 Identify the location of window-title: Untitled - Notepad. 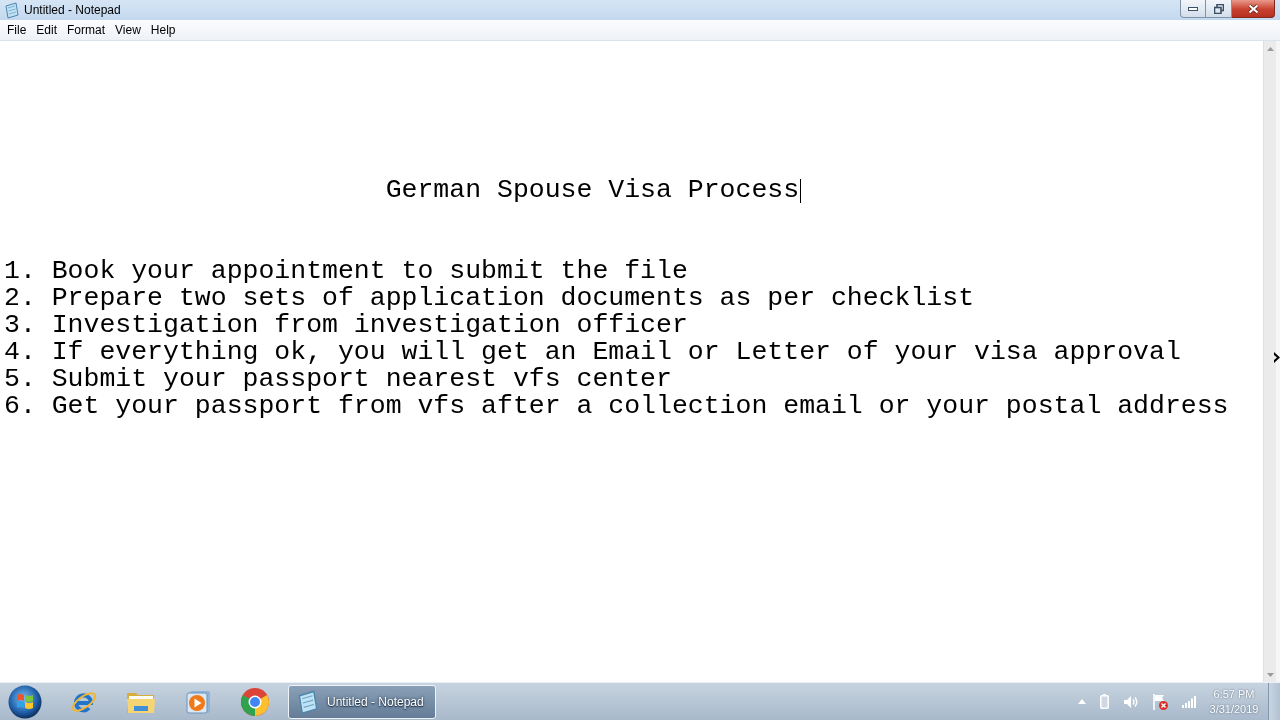
(73, 10).